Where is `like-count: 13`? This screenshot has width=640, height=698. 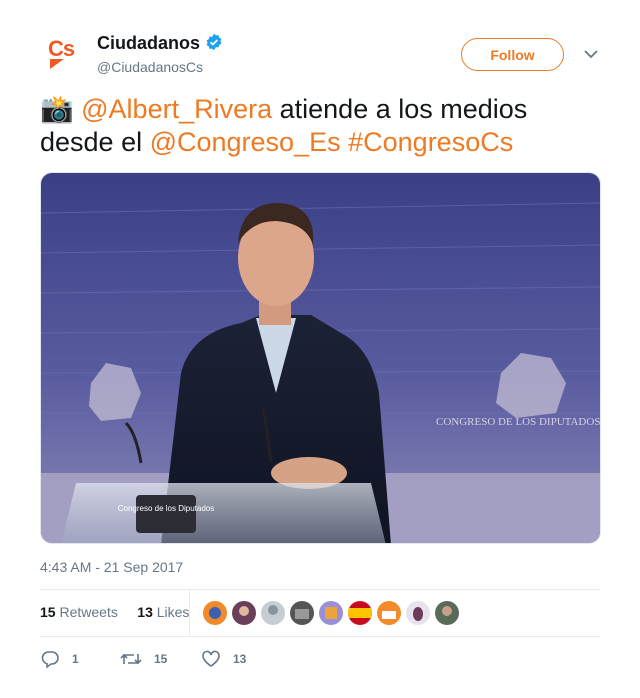
like-count: 13 is located at coordinates (240, 659).